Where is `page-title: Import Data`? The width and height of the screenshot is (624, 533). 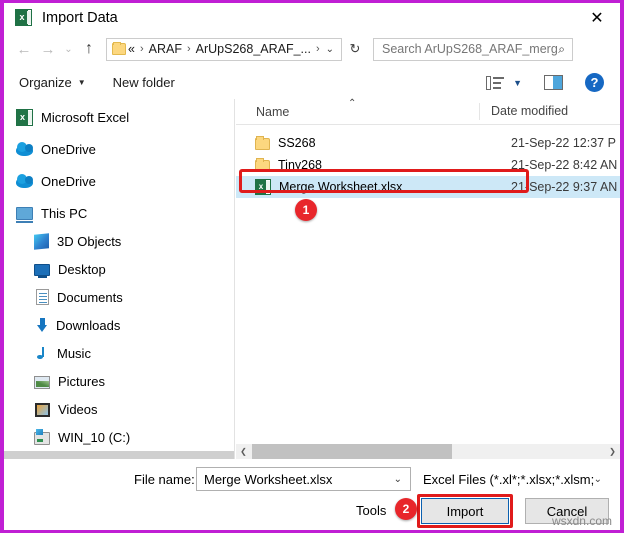
page-title: Import Data is located at coordinates (80, 17).